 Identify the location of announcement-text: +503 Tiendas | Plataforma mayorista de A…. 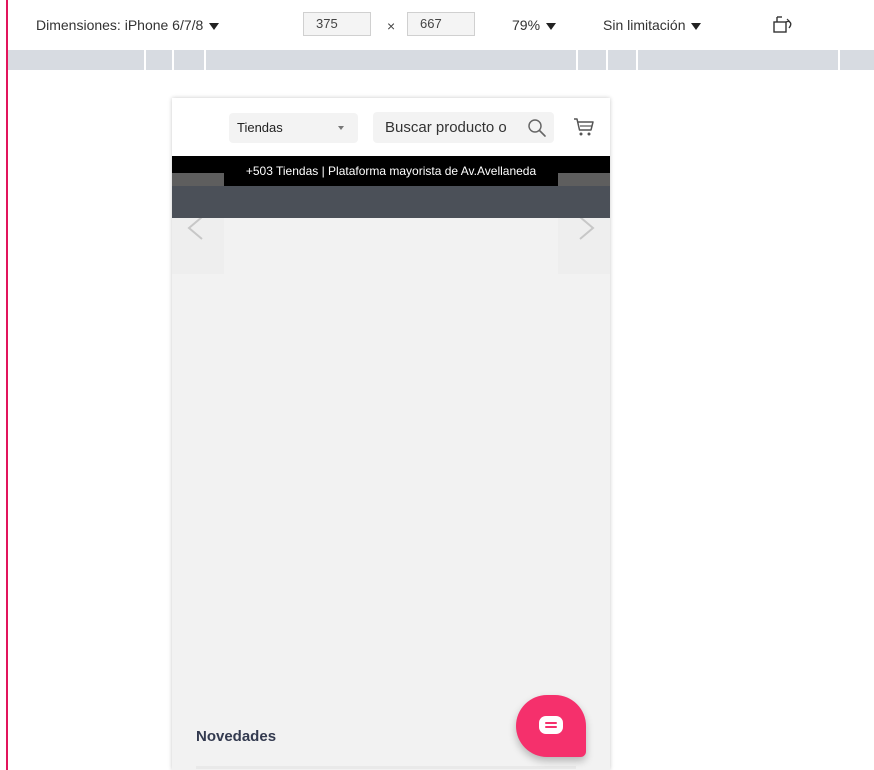
(391, 171).